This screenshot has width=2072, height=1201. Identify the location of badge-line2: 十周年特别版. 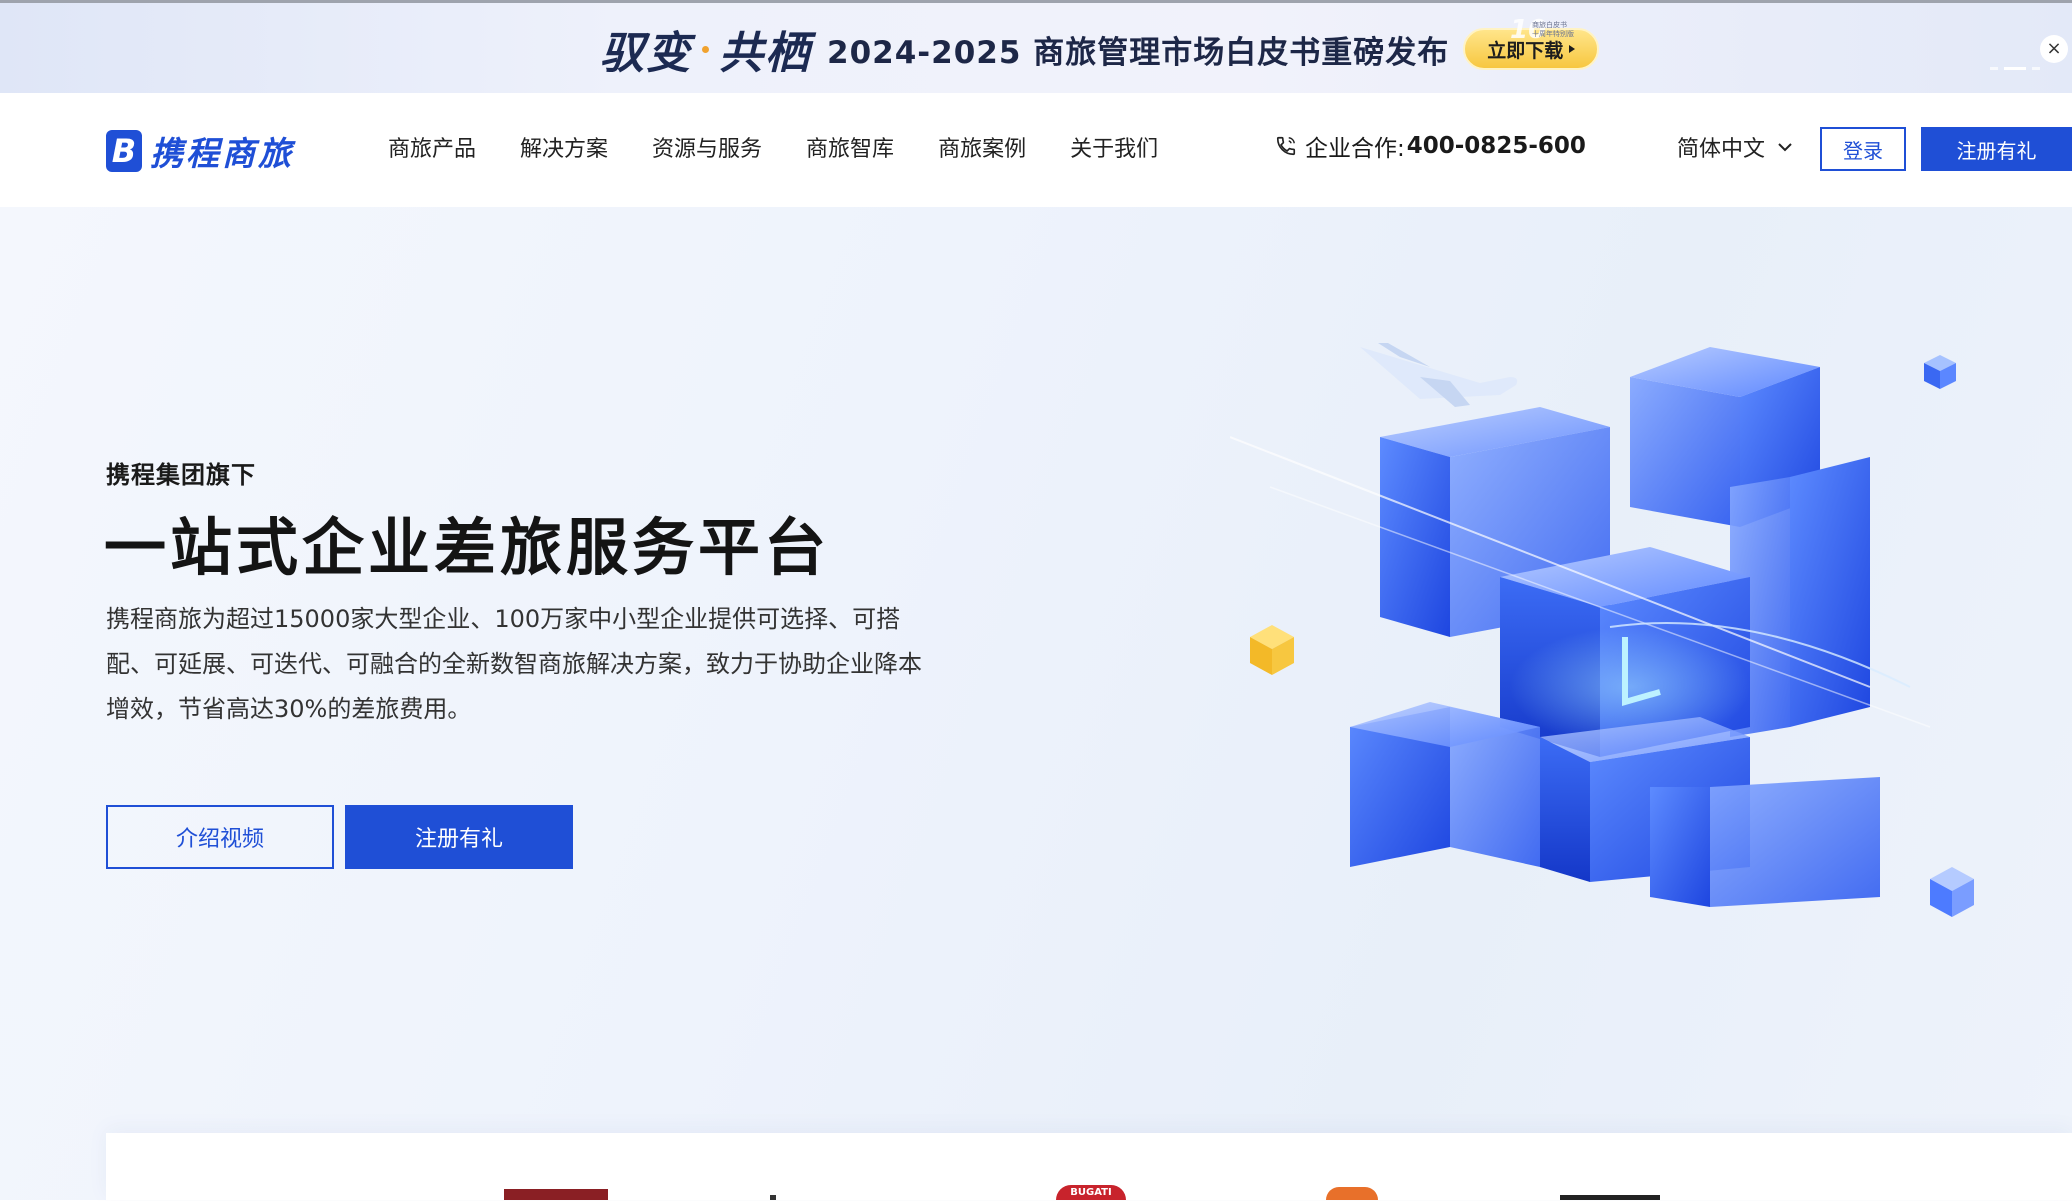
(1553, 34).